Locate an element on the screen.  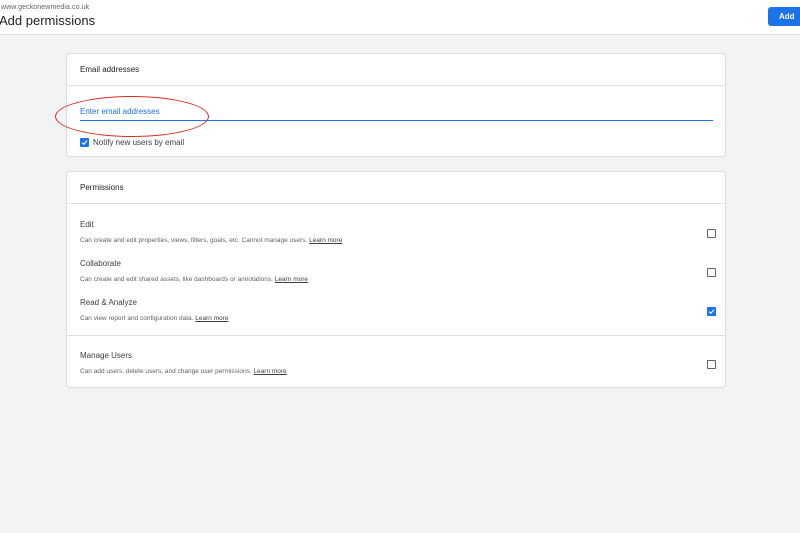
notify-label: Notify new users by email is located at coordinates (139, 142).